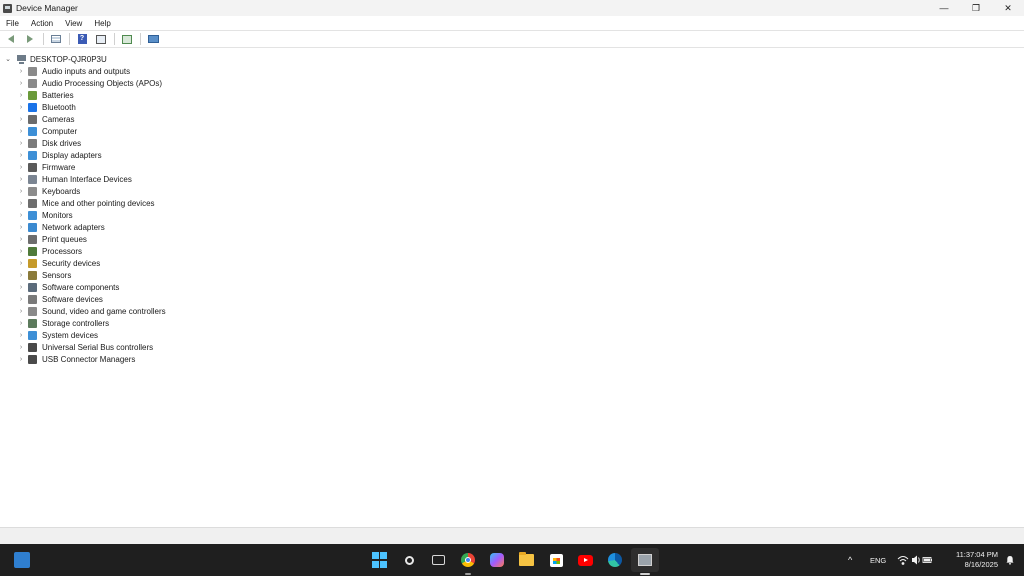 The height and width of the screenshot is (576, 1024). What do you see at coordinates (82, 39) in the screenshot?
I see `help-button: ?` at bounding box center [82, 39].